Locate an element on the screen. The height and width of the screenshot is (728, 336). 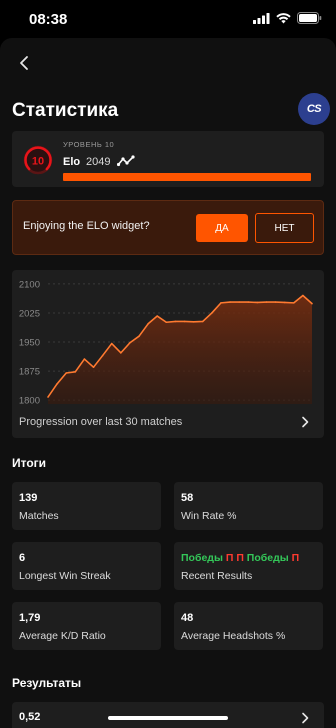
stat-value: 48 is located at coordinates (187, 618).